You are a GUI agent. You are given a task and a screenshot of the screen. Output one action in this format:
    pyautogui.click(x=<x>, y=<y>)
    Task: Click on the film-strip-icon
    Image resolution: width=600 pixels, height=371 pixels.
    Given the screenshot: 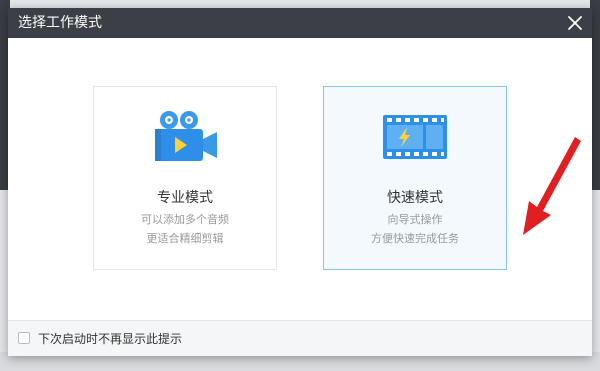 What is the action you would take?
    pyautogui.click(x=415, y=137)
    